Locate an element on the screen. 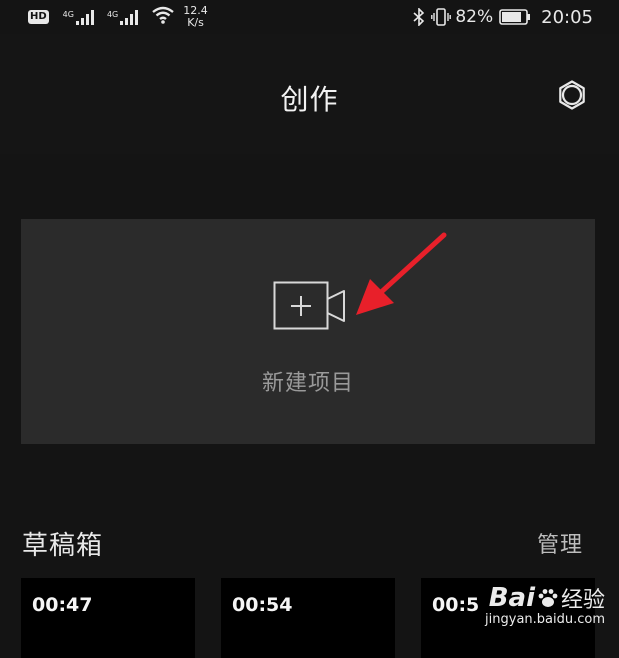  hd-icon: HD is located at coordinates (38, 17).